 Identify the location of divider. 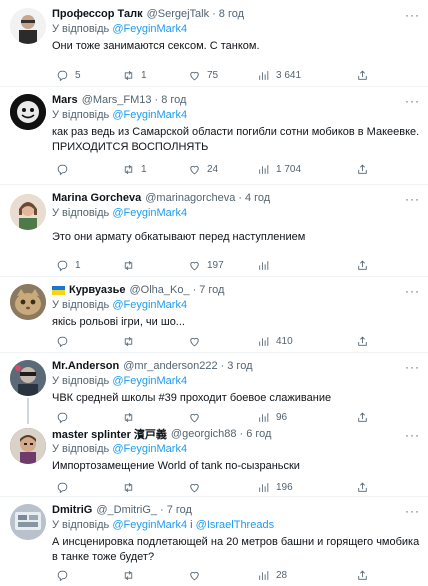
(214, 276).